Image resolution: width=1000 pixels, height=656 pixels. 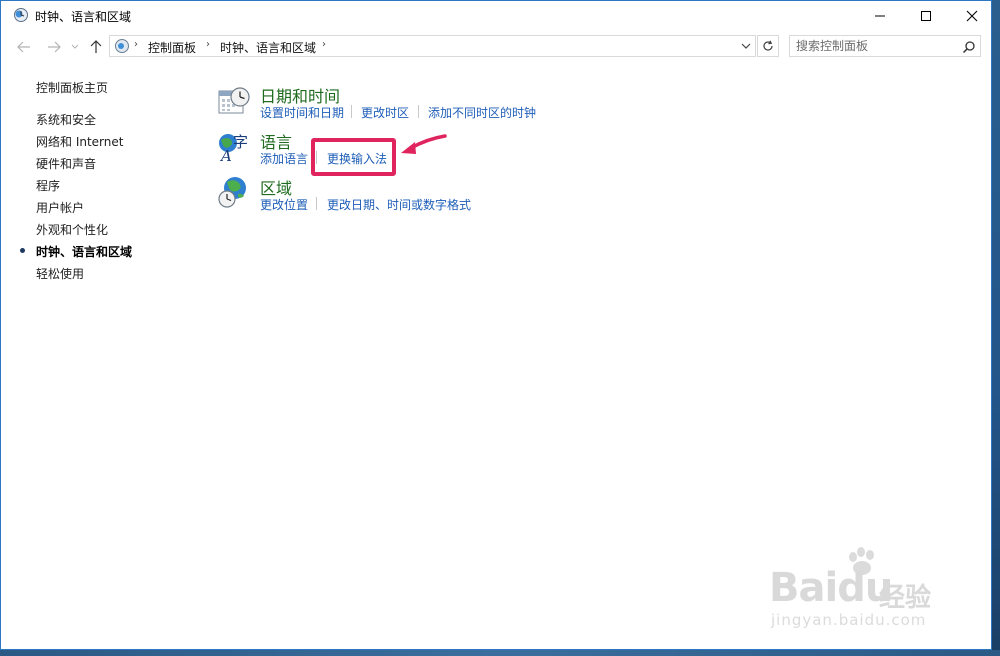 I want to click on link-change-time-zone: 更改时区, so click(x=385, y=112).